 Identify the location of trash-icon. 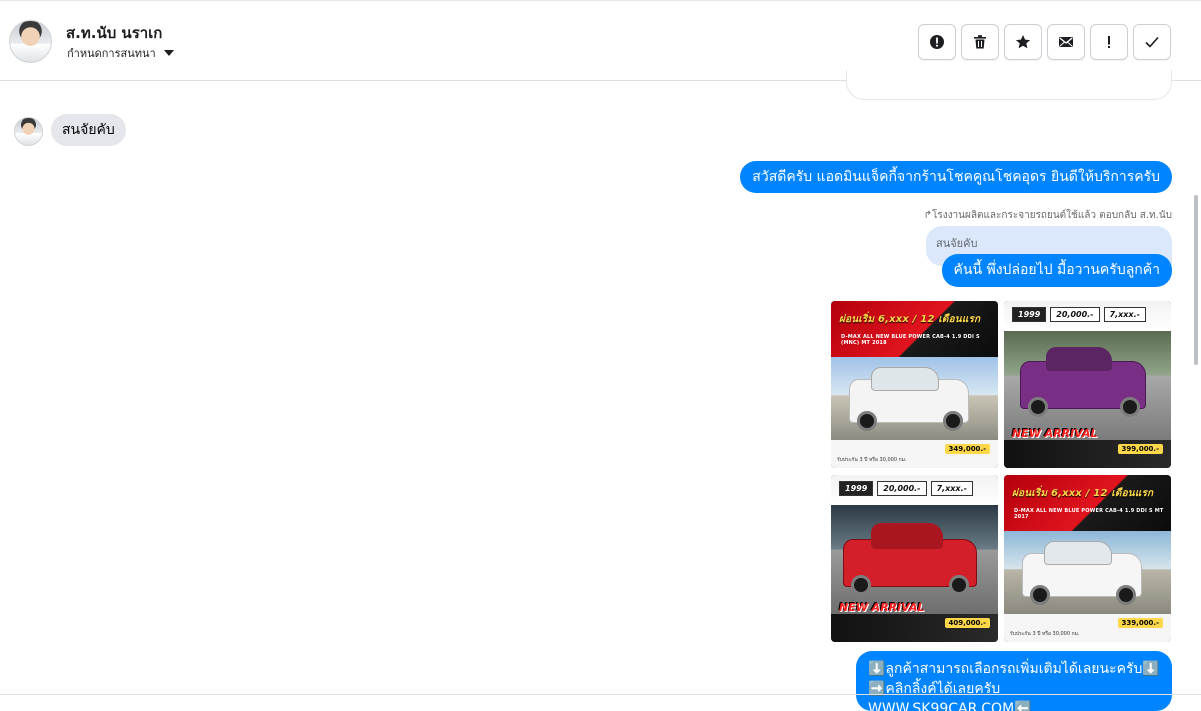
(980, 42).